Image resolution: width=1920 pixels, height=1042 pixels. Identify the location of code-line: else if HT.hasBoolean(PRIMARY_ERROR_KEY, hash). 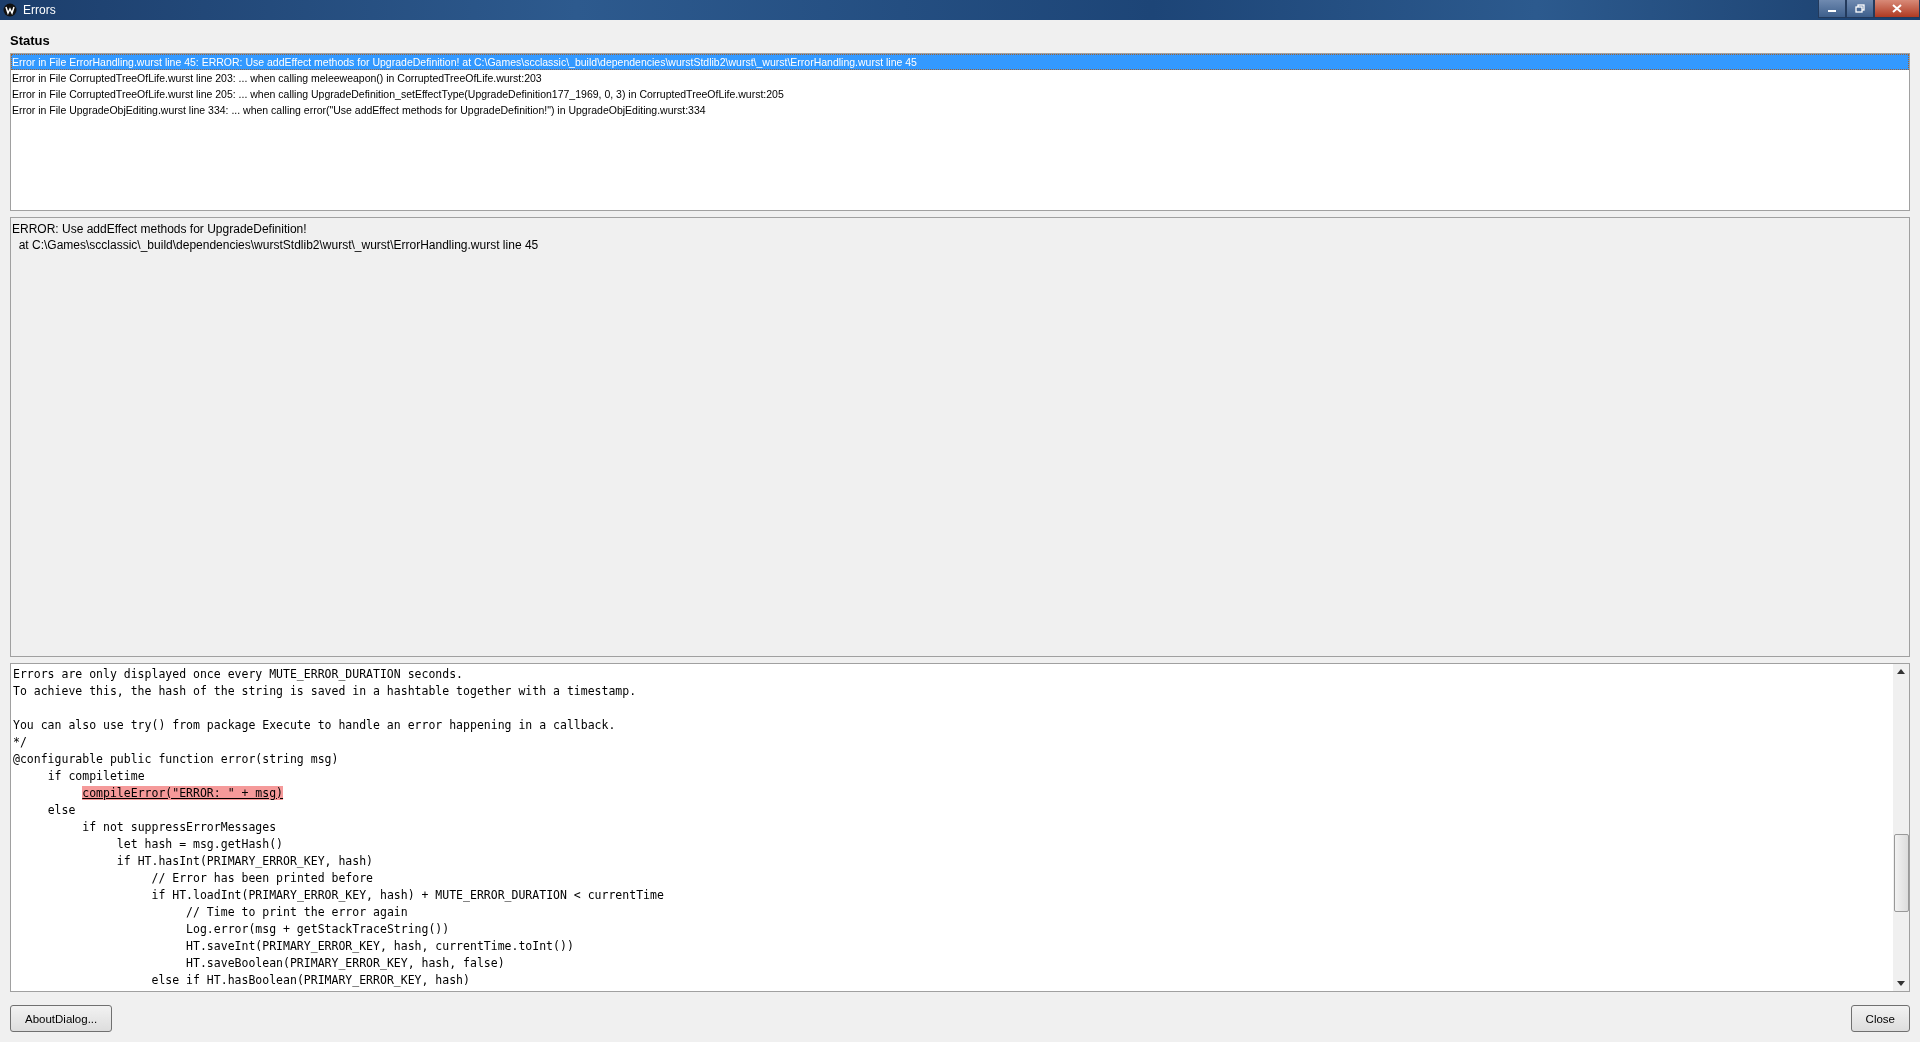
(310, 980).